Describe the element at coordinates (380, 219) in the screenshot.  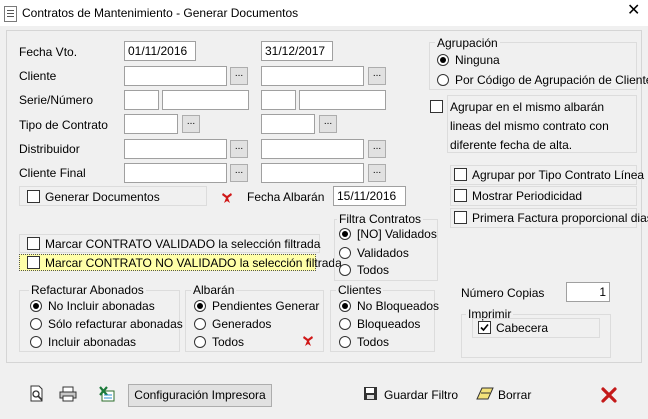
I see `filtra-contratos-title: Filtra Contratos` at that location.